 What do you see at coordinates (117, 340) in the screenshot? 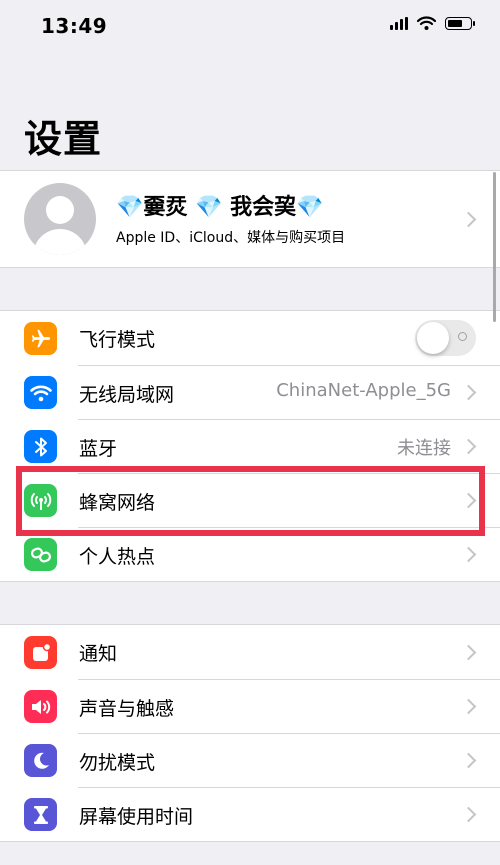
I see `row-label: 飞行模式` at bounding box center [117, 340].